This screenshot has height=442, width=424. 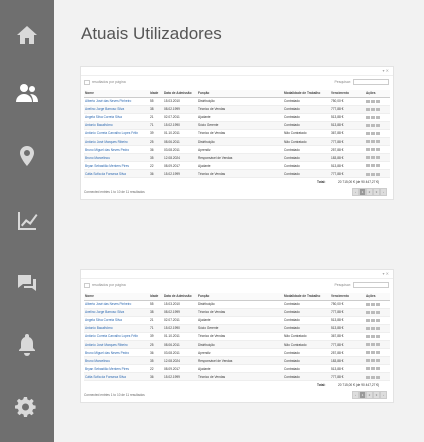 What do you see at coordinates (116, 125) in the screenshot?
I see `user-name-link: Antonio Bacalhômo` at bounding box center [116, 125].